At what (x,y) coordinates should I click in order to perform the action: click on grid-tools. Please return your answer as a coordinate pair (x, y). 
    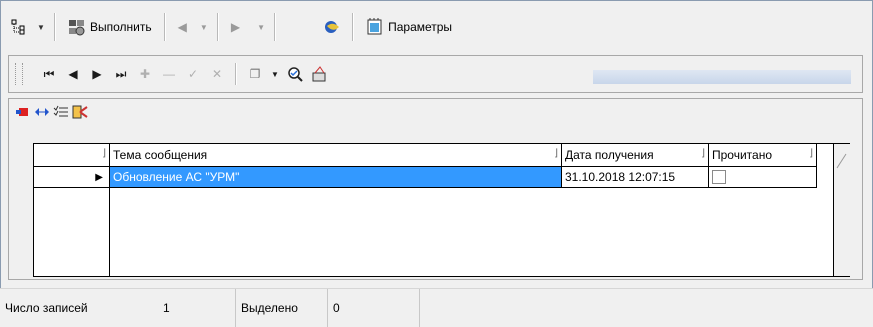
    Looking at the image, I should click on (53, 112).